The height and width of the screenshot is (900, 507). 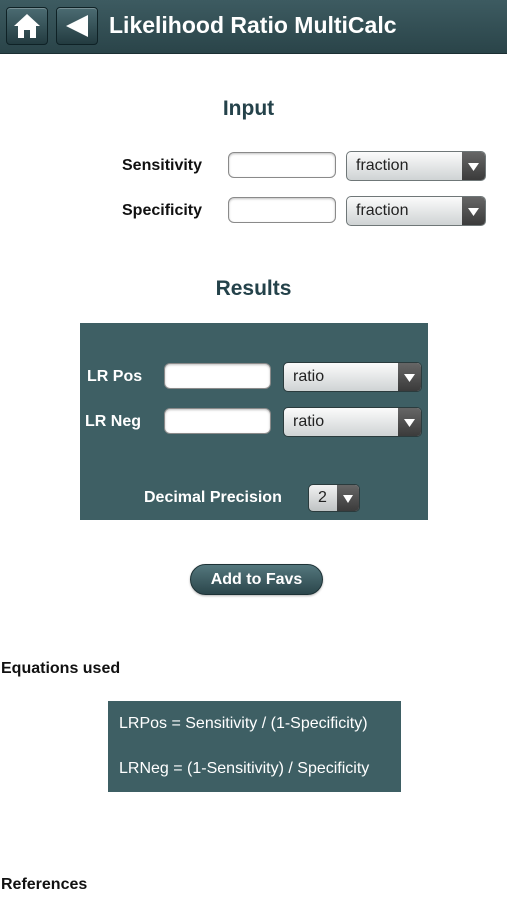 I want to click on precision-label: Decimal Precision, so click(x=213, y=497).